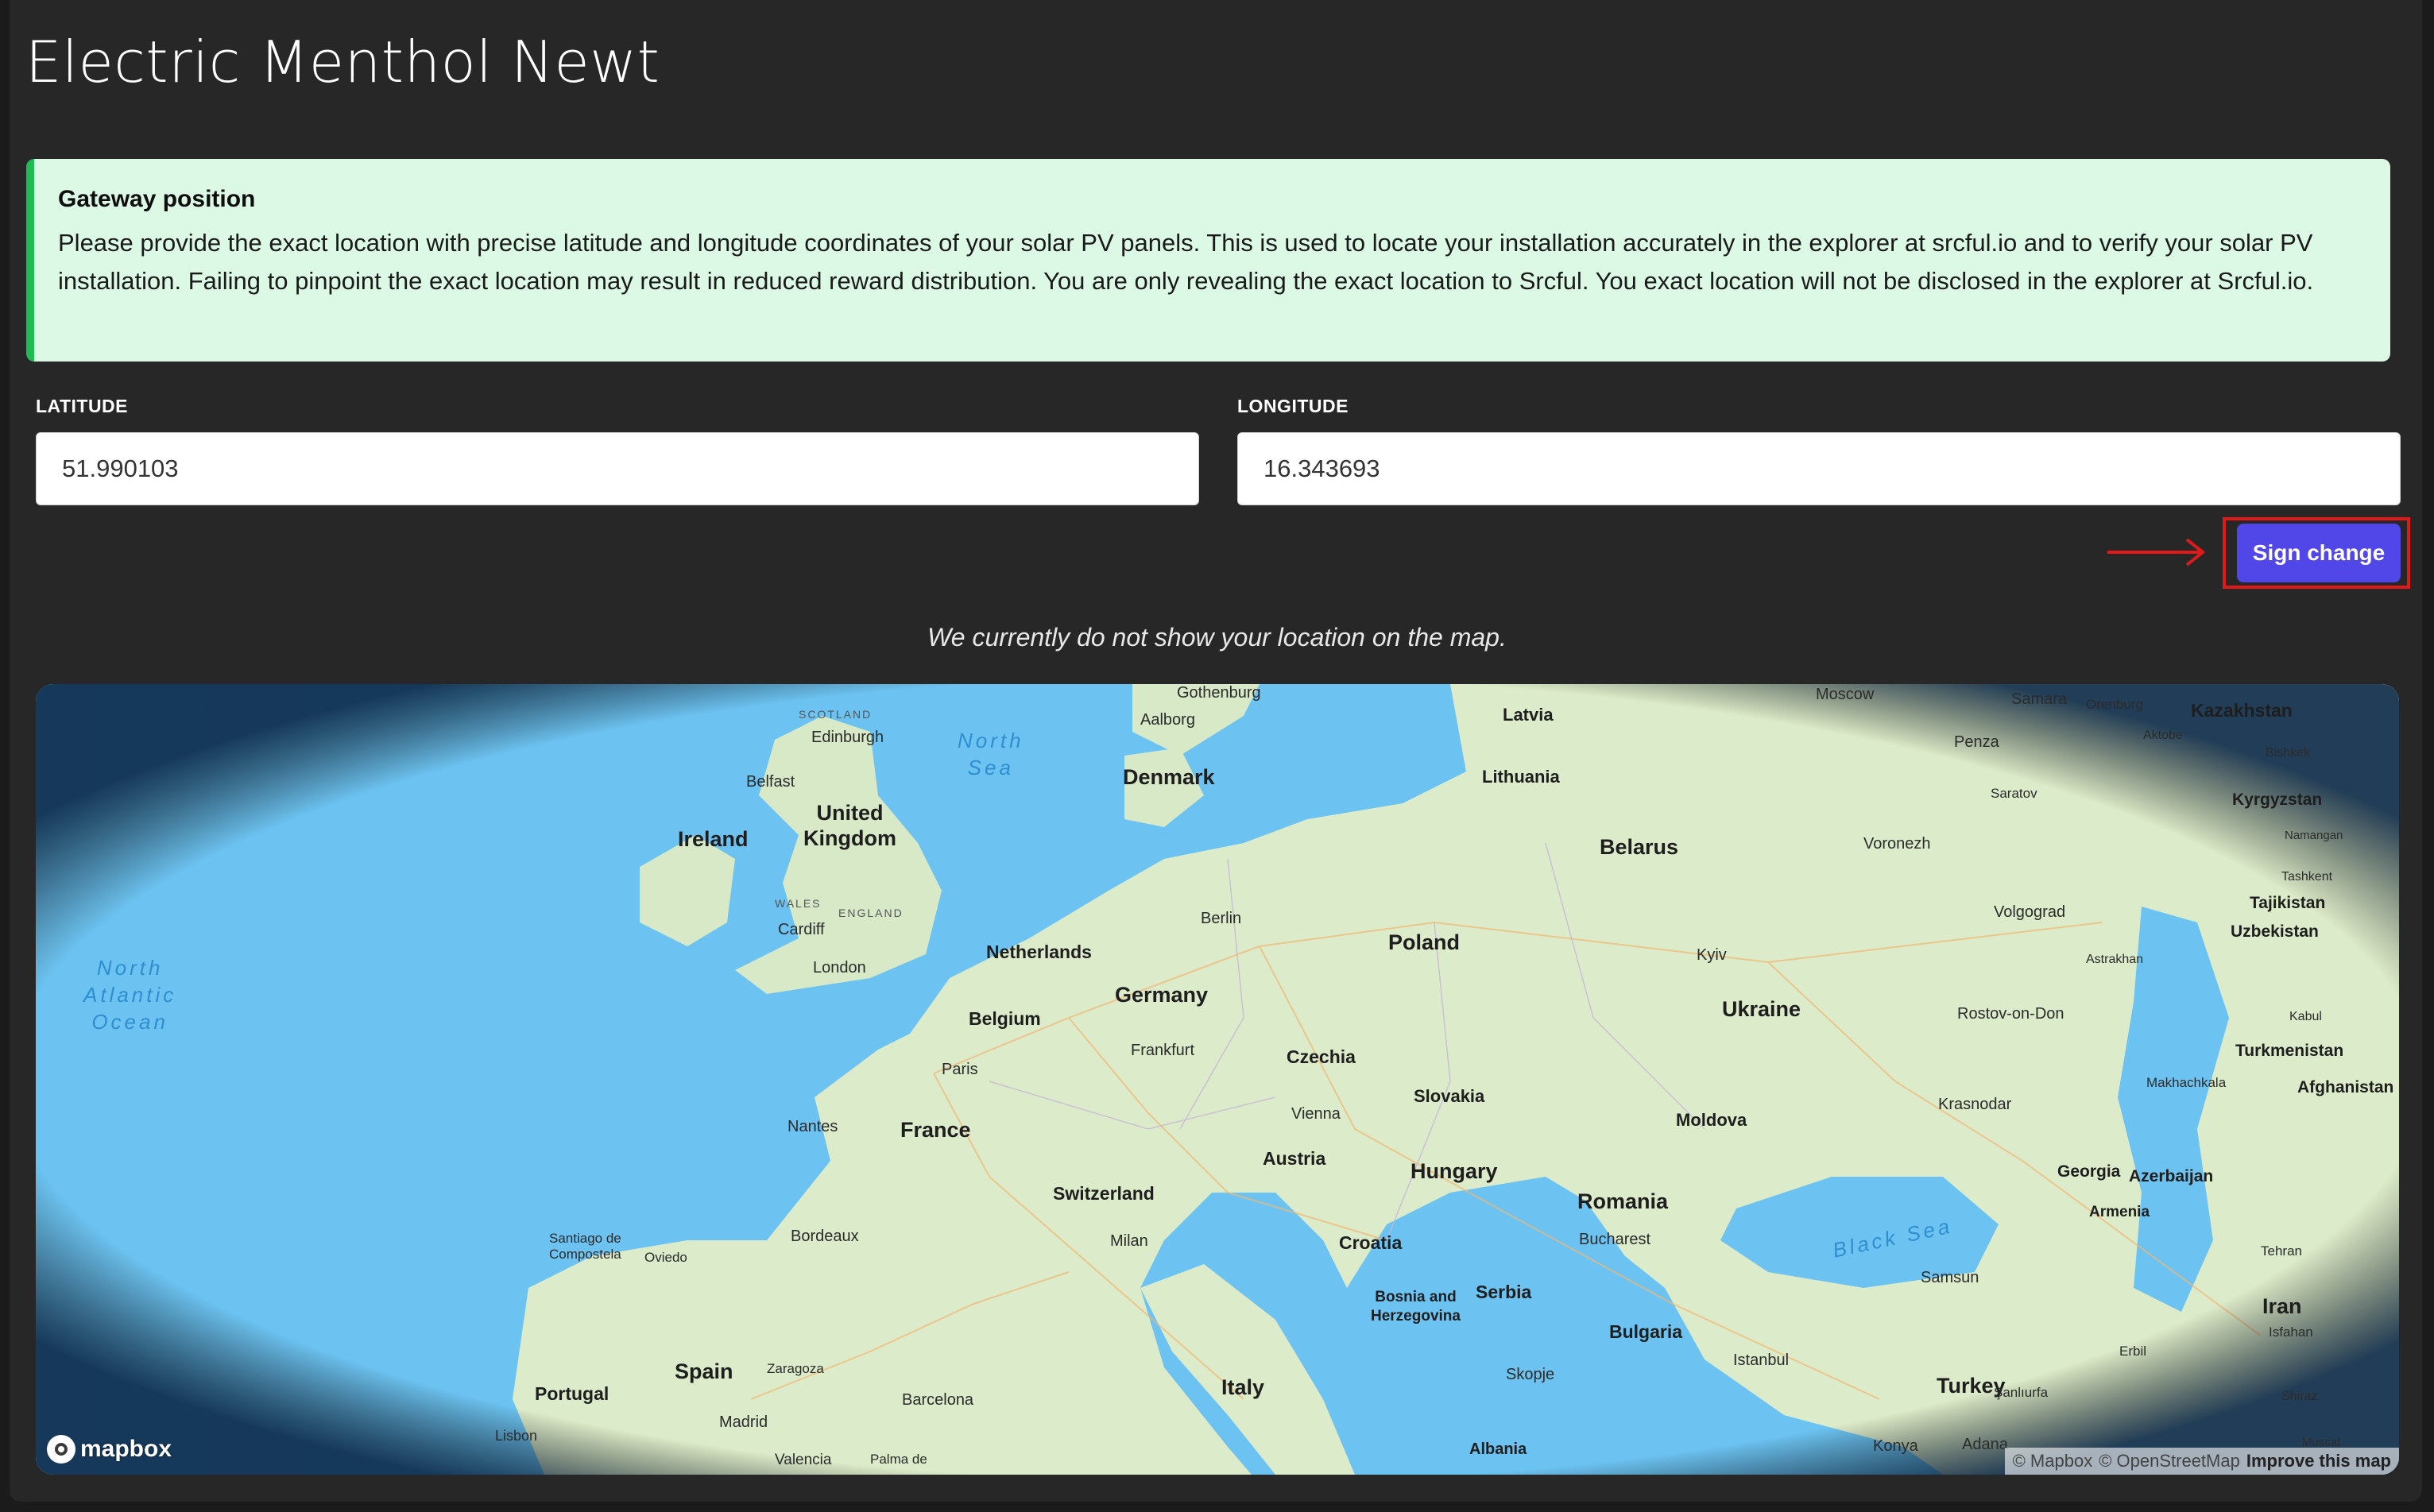 The image size is (2434, 1512). Describe the element at coordinates (2242, 710) in the screenshot. I see `country-kazakhstan: Kazakhstan` at that location.